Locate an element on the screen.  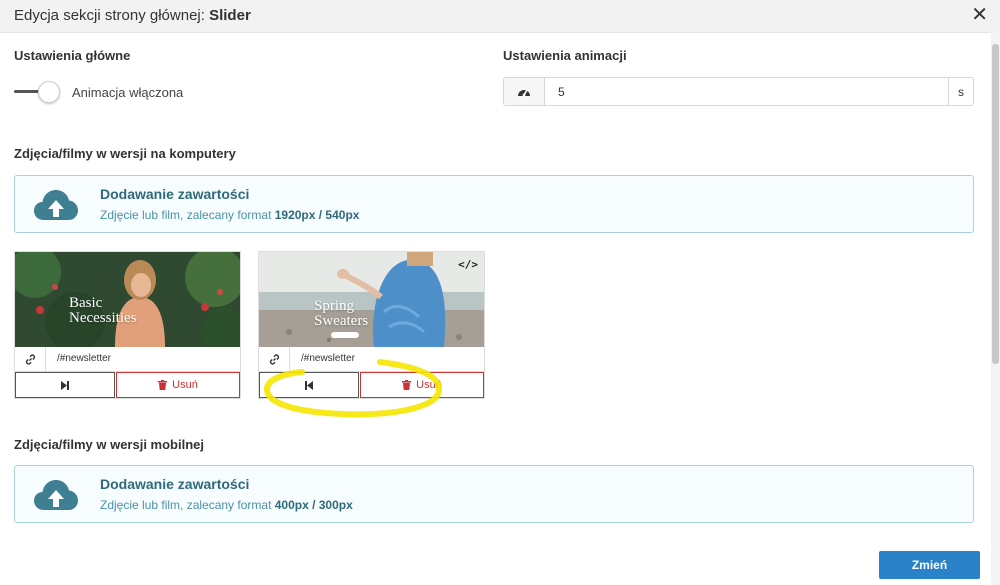
mobile-upload-format: 400px / 300px is located at coordinates (313, 505).